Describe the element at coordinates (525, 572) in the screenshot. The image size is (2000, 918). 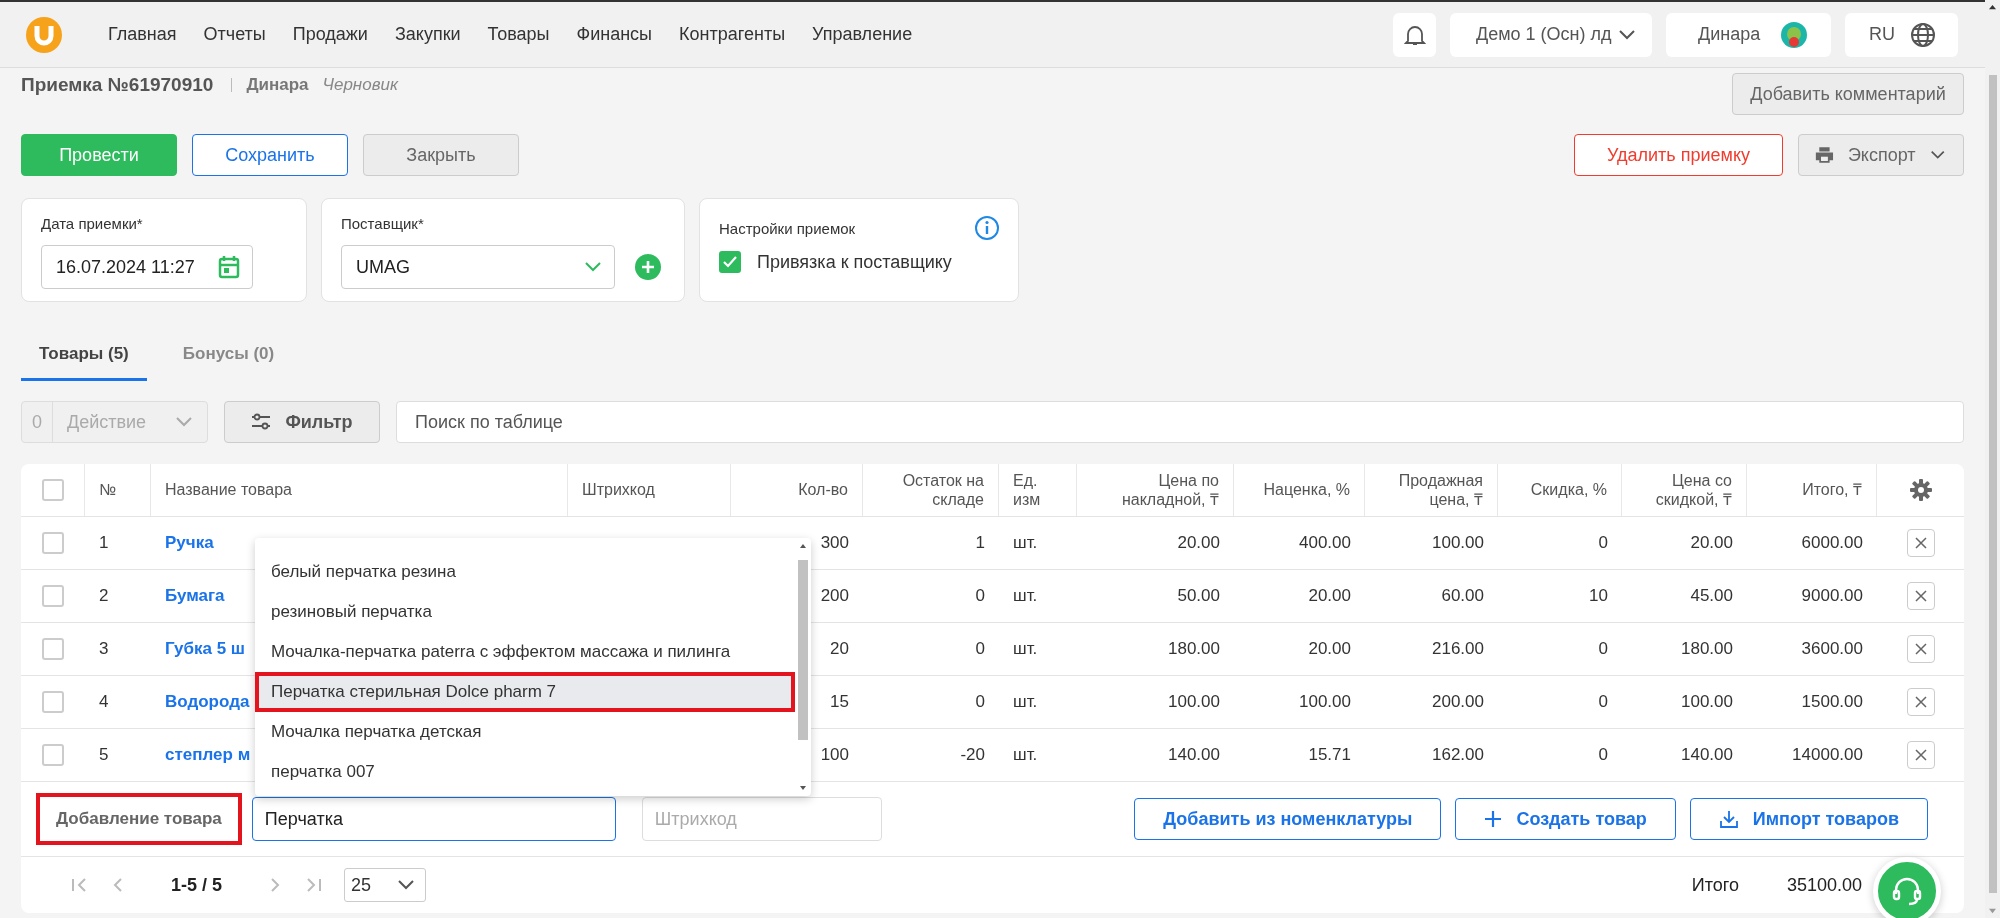
I see `suggestion-item: белый перчатка резина` at that location.